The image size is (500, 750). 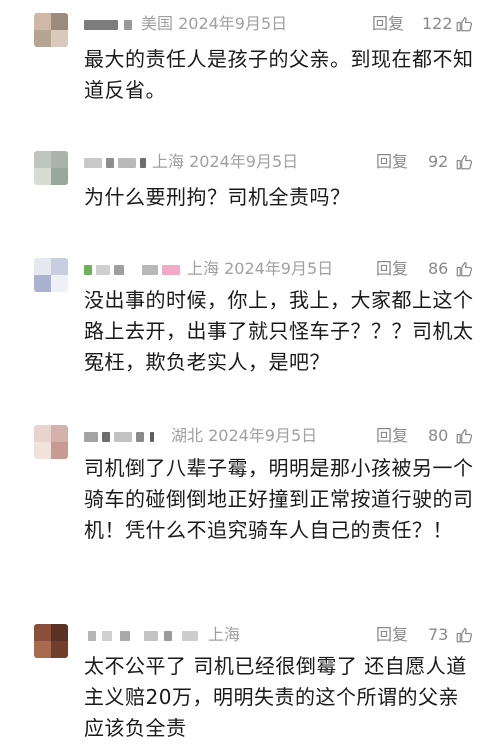 I want to click on location-date: 上海, so click(x=224, y=634).